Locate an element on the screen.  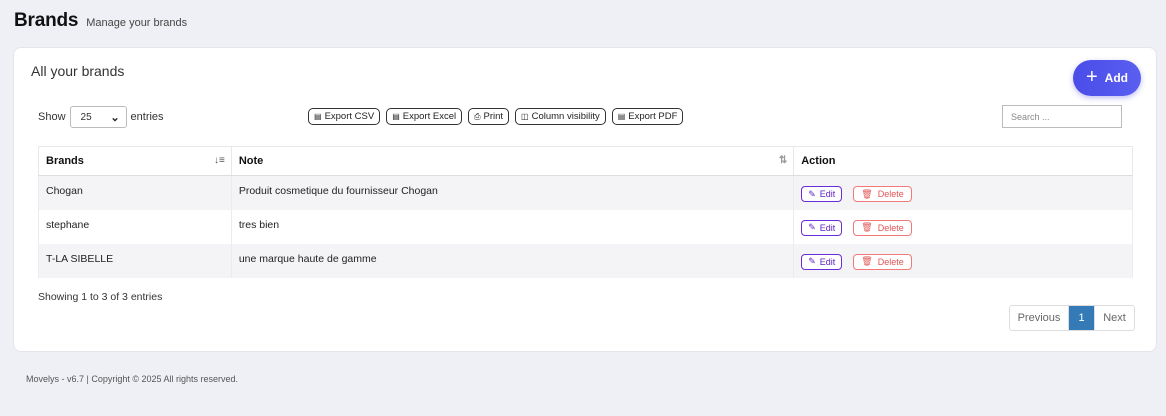
card-title: All your brands is located at coordinates (78, 71).